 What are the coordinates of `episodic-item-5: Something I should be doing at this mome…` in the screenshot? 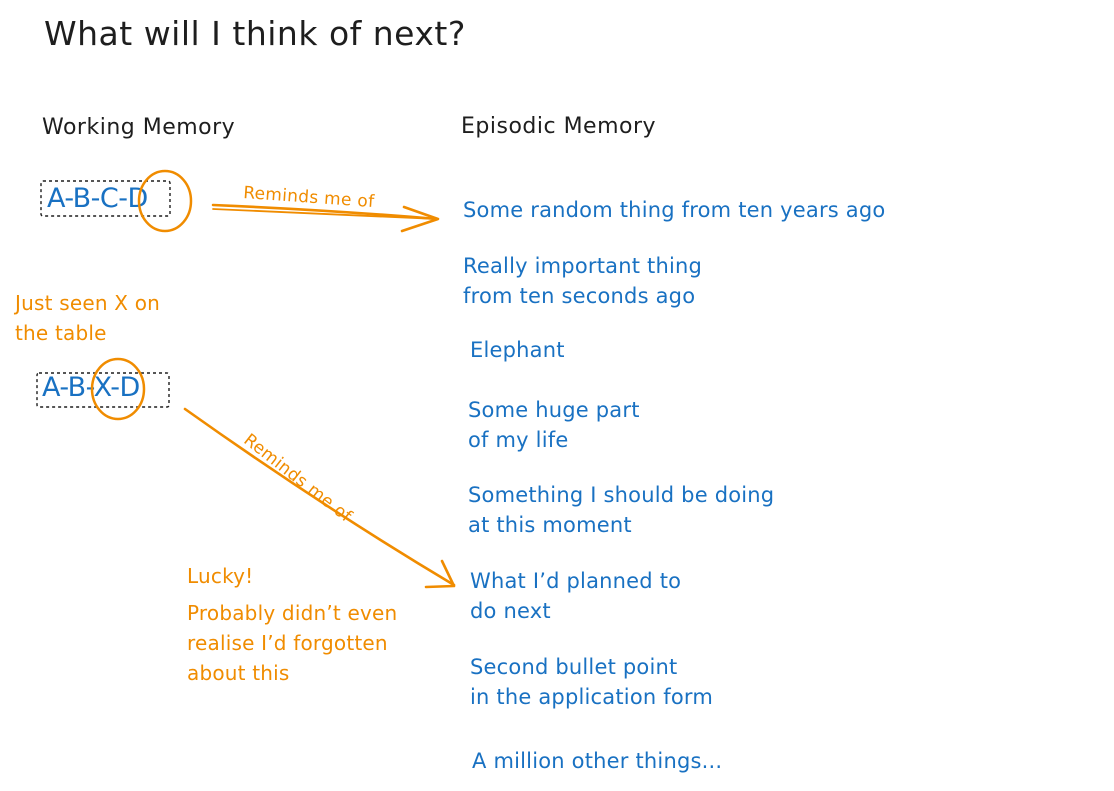 It's located at (621, 510).